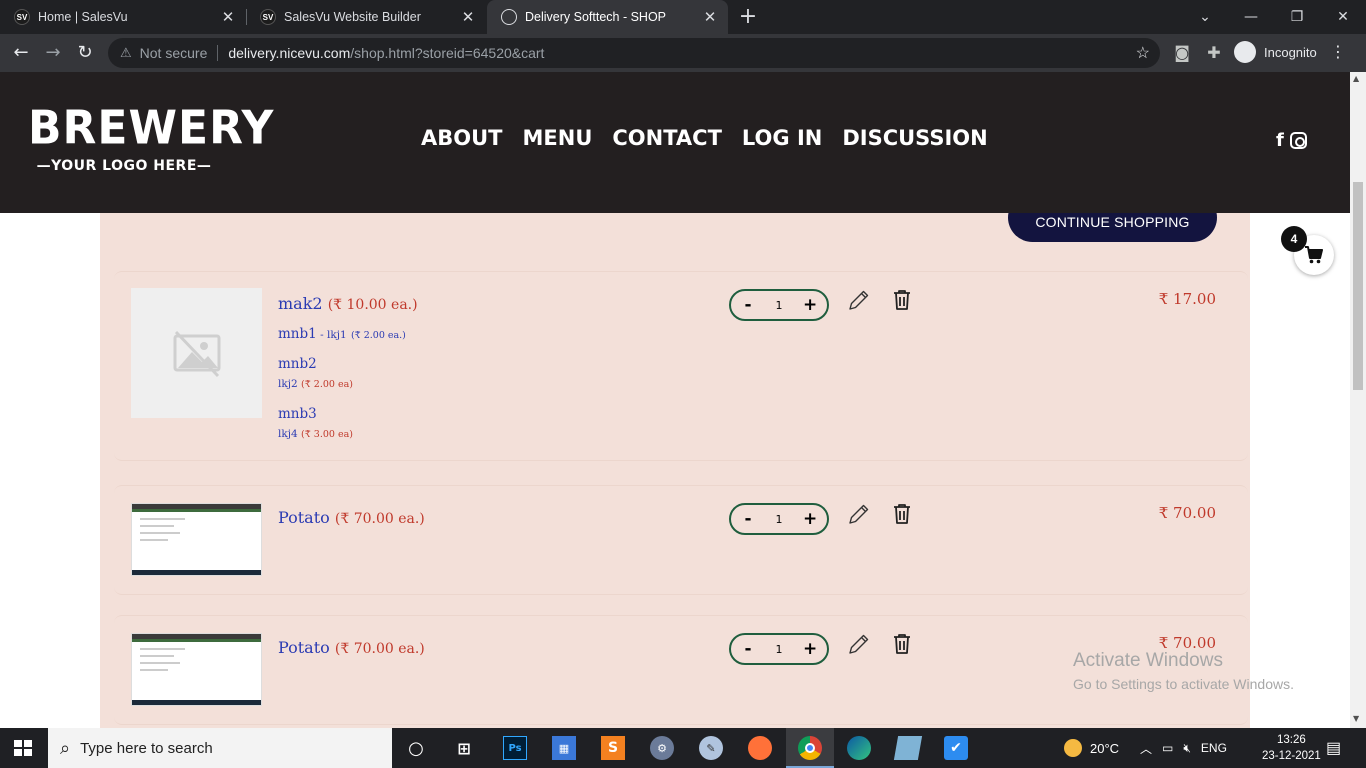  What do you see at coordinates (1314, 255) in the screenshot?
I see `shopping-cart-icon` at bounding box center [1314, 255].